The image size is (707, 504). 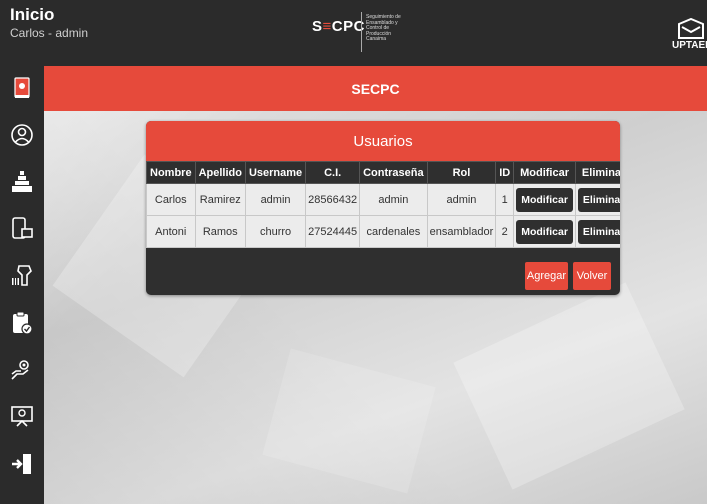 I want to click on cell-username: admin, so click(x=275, y=199).